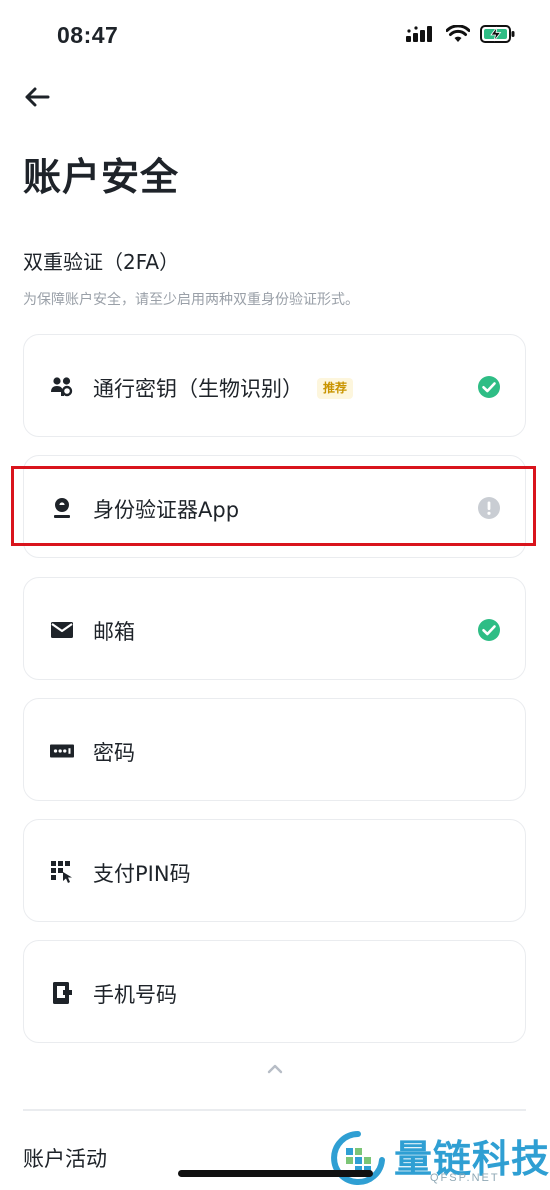 The image size is (550, 1190). Describe the element at coordinates (62, 872) in the screenshot. I see `pin-keypad-icon` at that location.